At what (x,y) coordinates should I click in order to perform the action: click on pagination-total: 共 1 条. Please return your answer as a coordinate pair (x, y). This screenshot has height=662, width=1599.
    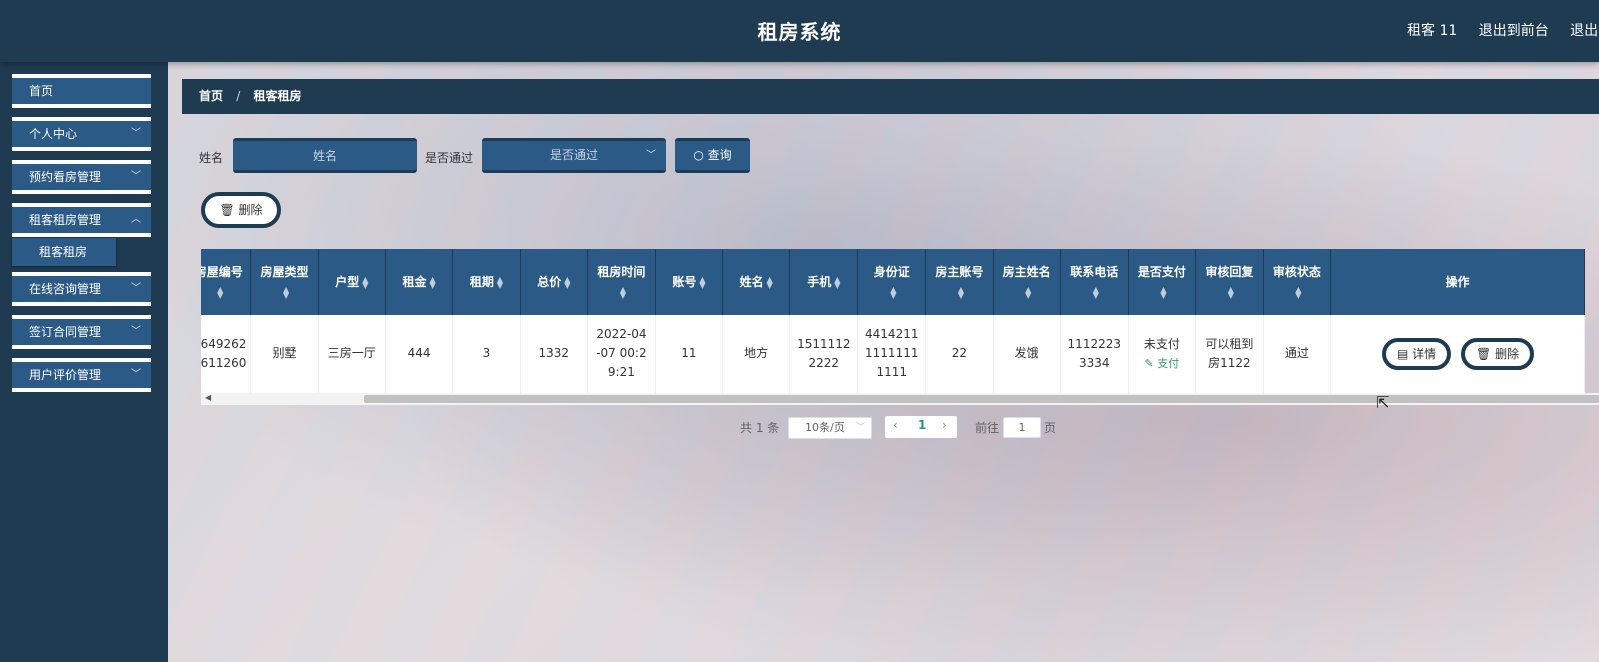
    Looking at the image, I should click on (760, 428).